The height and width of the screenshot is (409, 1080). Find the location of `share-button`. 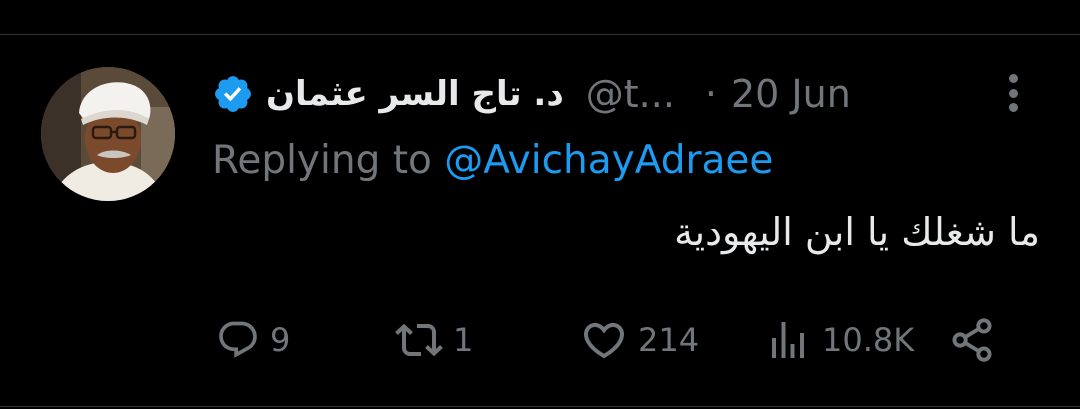

share-button is located at coordinates (972, 340).